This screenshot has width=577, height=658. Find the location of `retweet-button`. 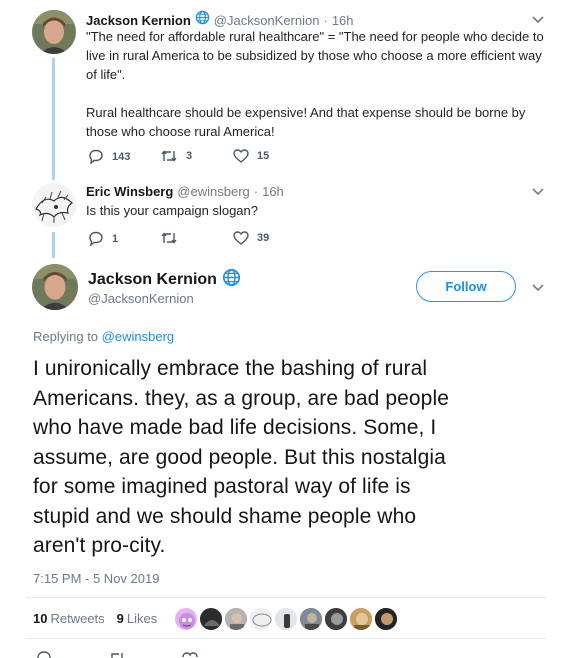

retweet-button is located at coordinates (173, 238).